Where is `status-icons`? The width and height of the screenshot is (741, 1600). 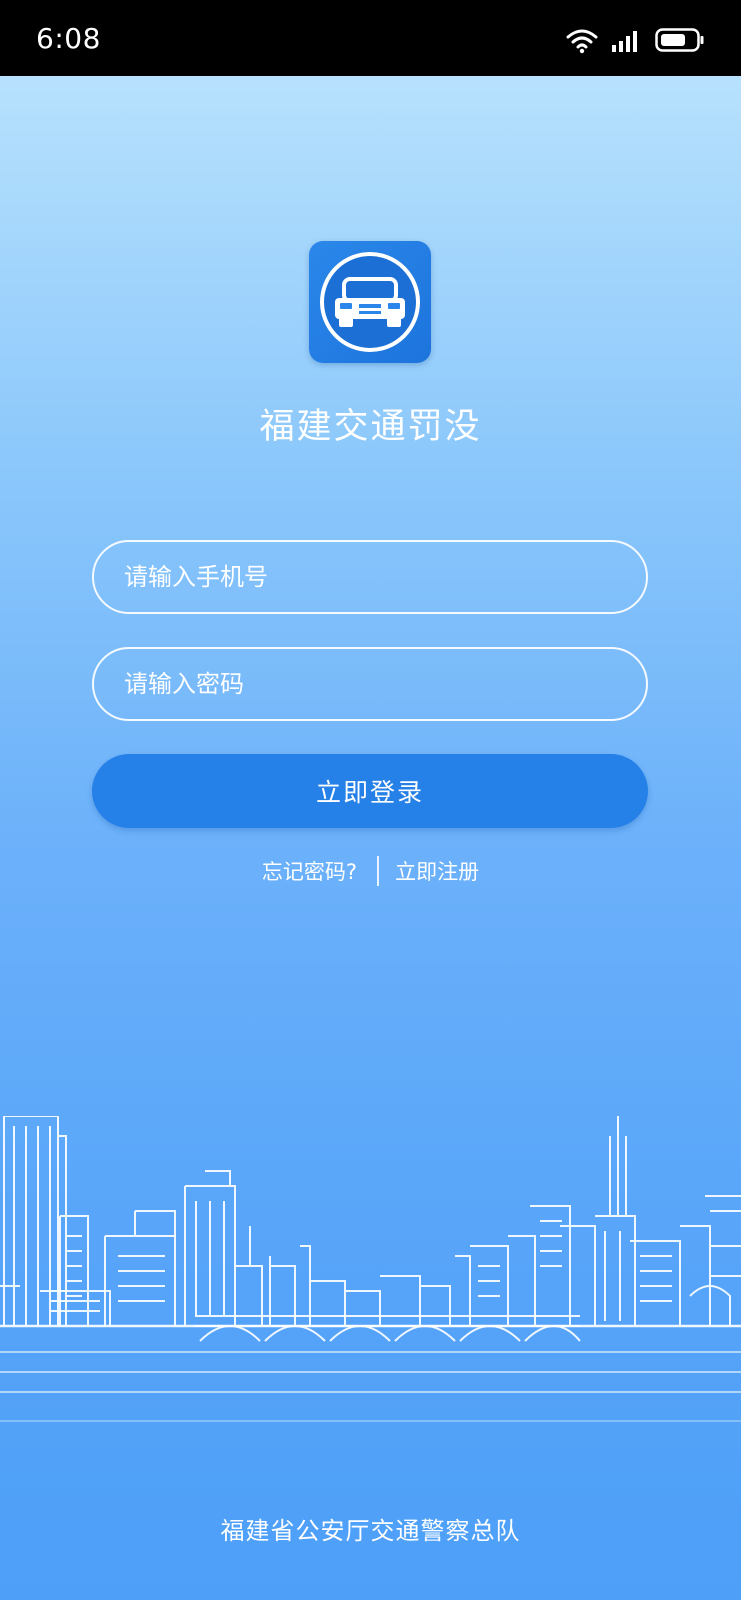
status-icons is located at coordinates (635, 40).